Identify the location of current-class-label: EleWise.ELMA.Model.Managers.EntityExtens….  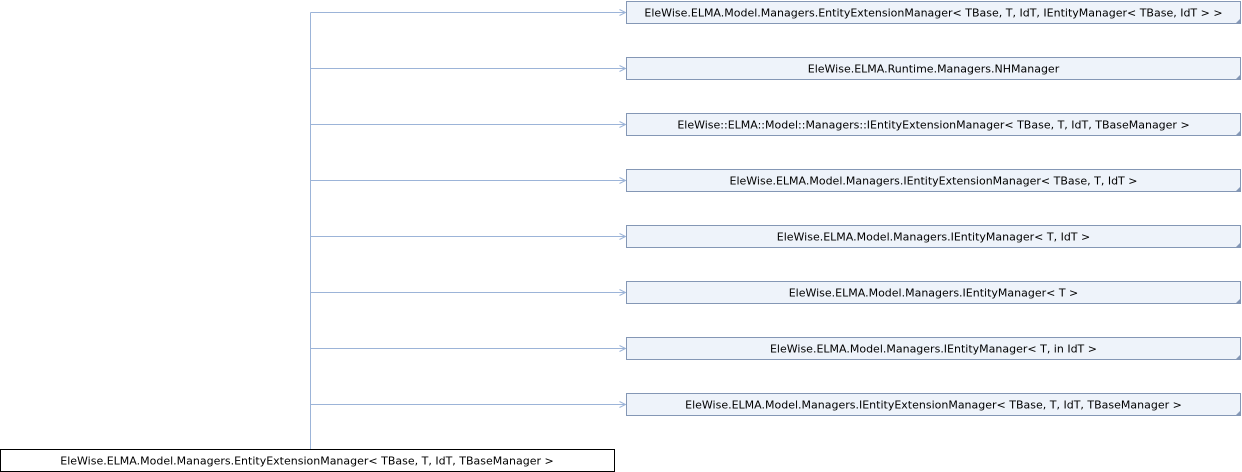
(306, 461).